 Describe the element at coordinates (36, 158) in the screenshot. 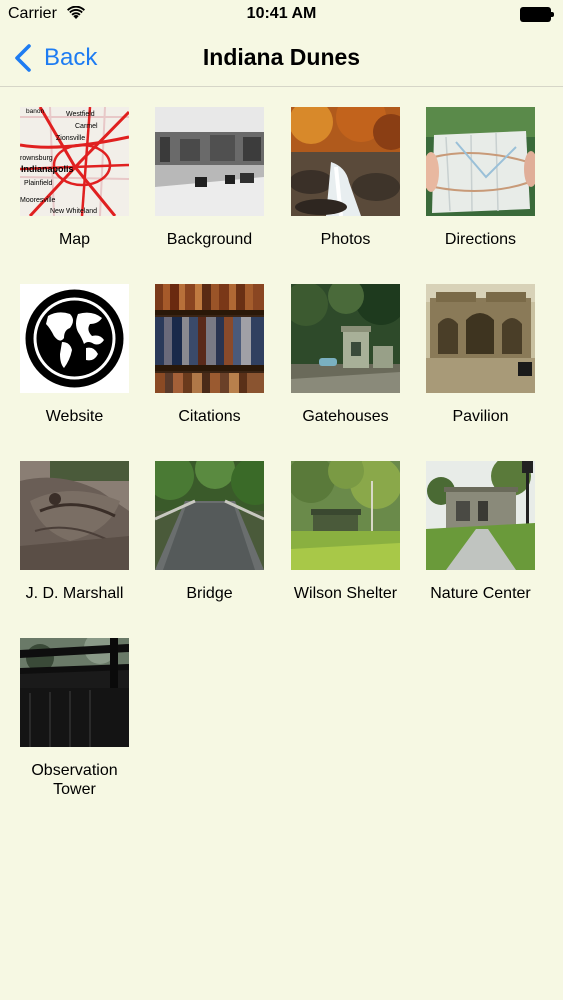

I see `map-label-rownsburg: rownsburg` at that location.